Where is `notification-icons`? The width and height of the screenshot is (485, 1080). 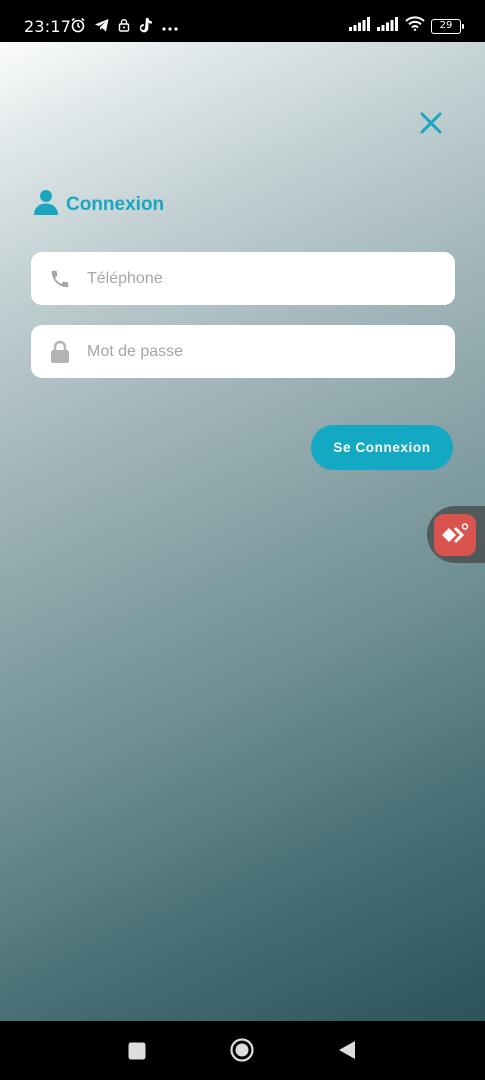
notification-icons is located at coordinates (124, 27).